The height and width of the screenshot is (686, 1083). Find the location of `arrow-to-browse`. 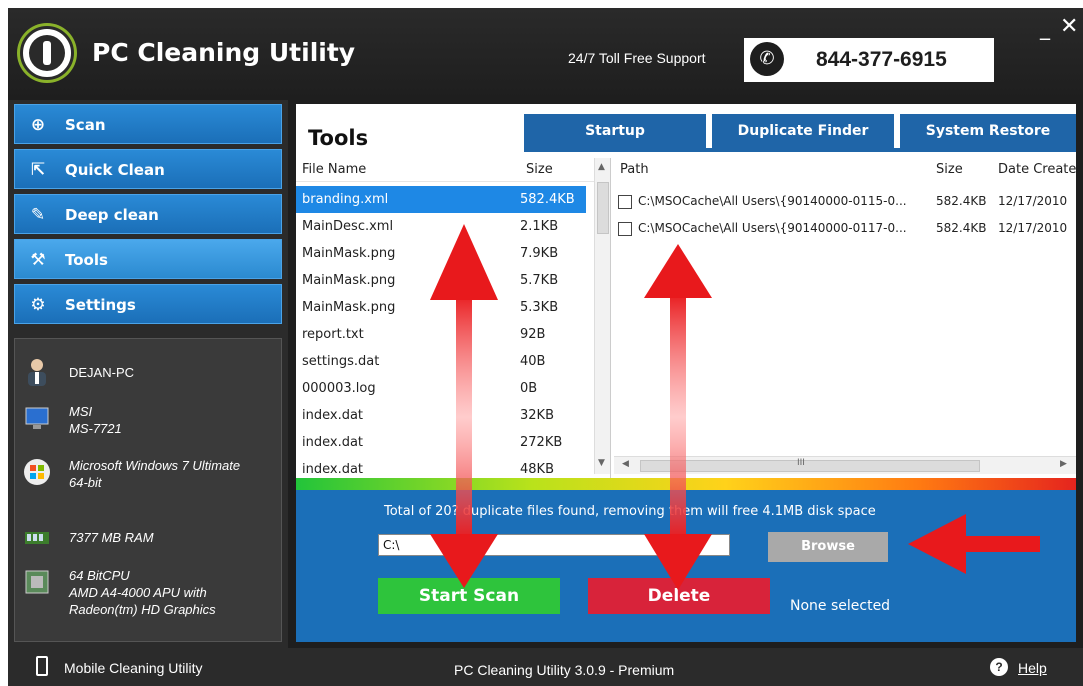

arrow-to-browse is located at coordinates (974, 544).